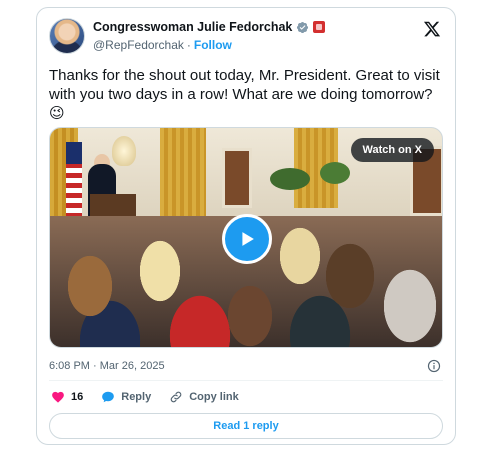  What do you see at coordinates (434, 366) in the screenshot?
I see `info-icon` at bounding box center [434, 366].